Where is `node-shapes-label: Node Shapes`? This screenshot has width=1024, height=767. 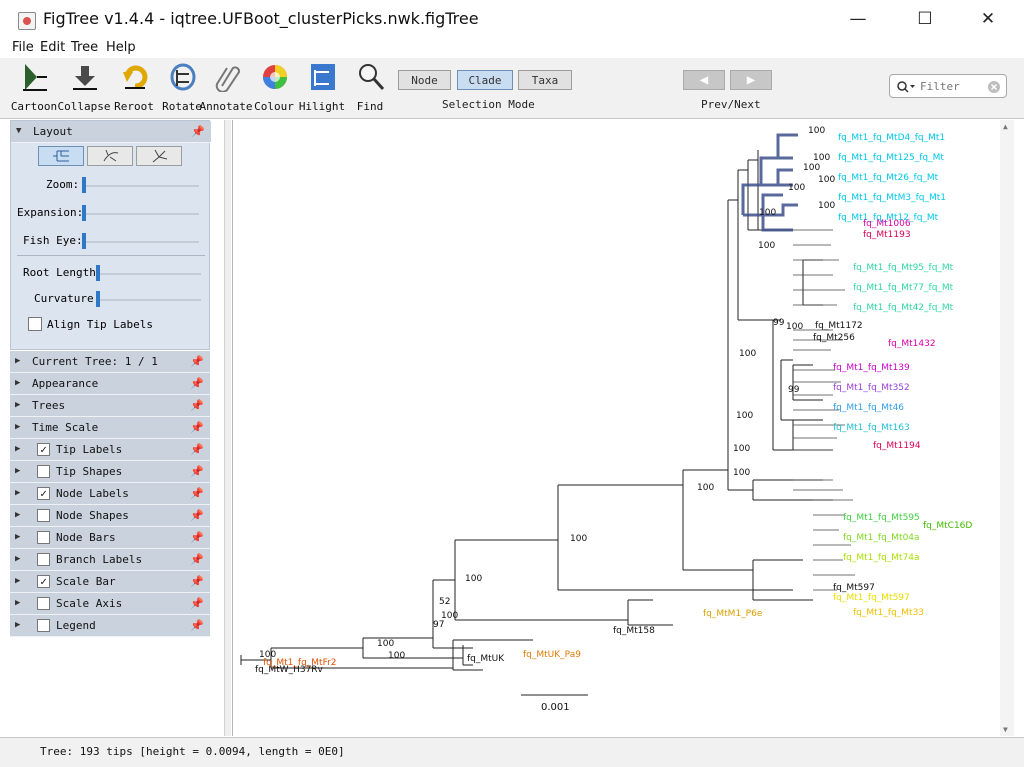
node-shapes-label: Node Shapes is located at coordinates (92, 515).